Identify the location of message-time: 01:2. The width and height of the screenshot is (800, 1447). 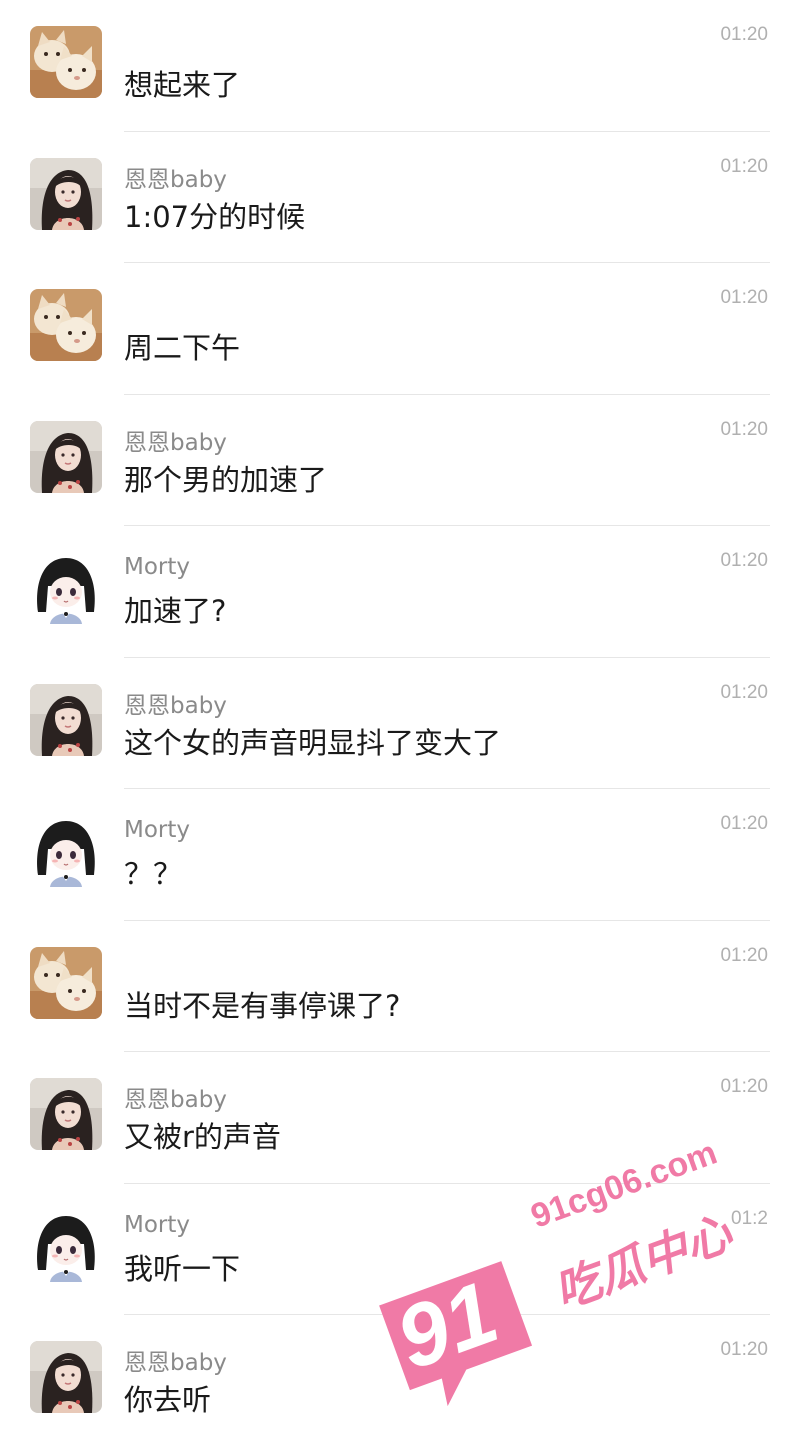
(749, 1218).